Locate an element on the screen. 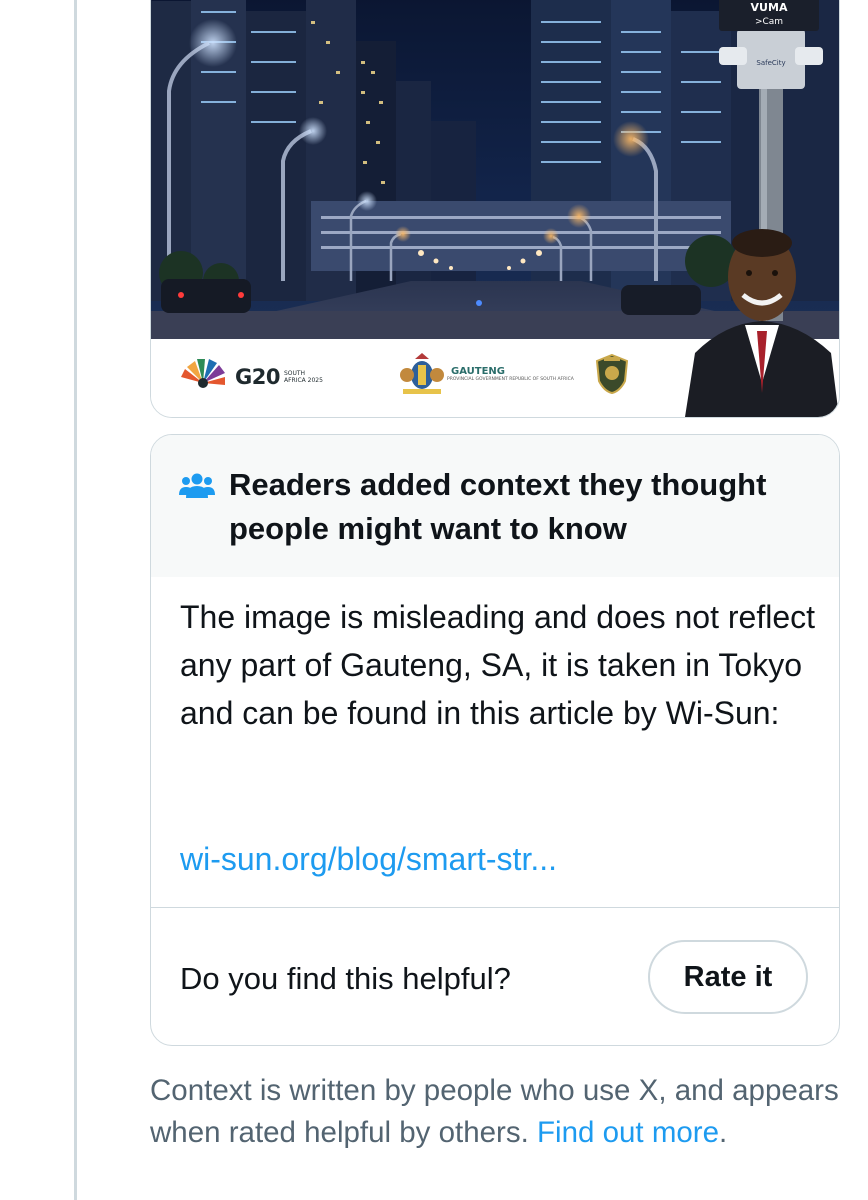 The height and width of the screenshot is (1200, 868). cam-label: >Cam is located at coordinates (769, 22).